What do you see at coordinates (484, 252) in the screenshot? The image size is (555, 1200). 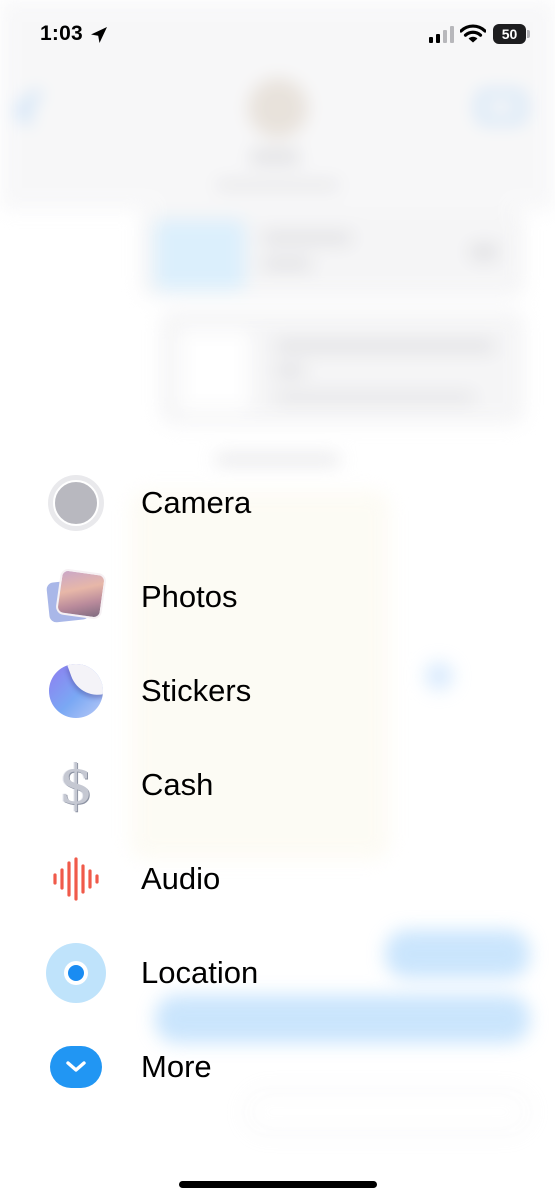 I see `preview-badge` at bounding box center [484, 252].